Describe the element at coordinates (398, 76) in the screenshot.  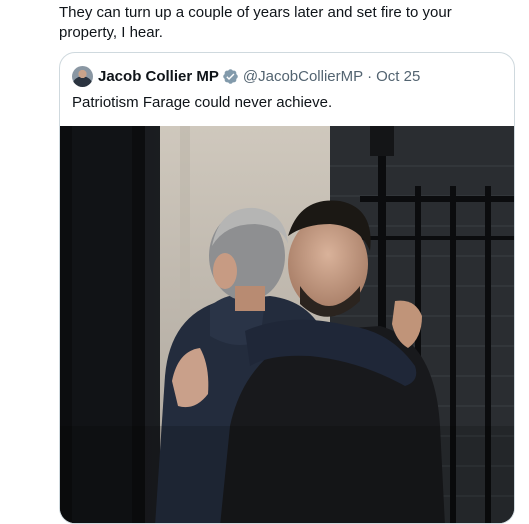
I see `post-date: Oct 25` at that location.